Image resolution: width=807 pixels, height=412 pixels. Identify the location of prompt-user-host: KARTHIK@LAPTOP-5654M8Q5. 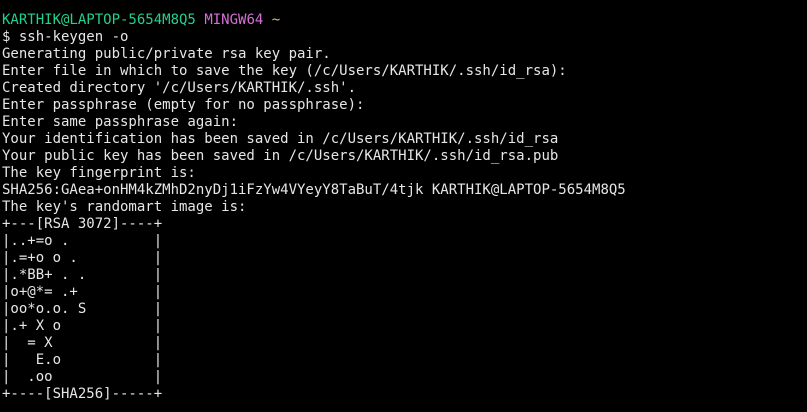
(99, 20).